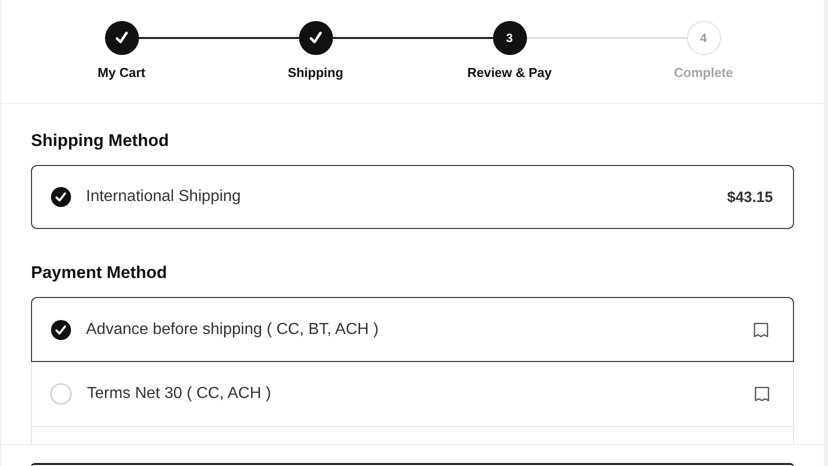  What do you see at coordinates (750, 197) in the screenshot?
I see `price: $43.15` at bounding box center [750, 197].